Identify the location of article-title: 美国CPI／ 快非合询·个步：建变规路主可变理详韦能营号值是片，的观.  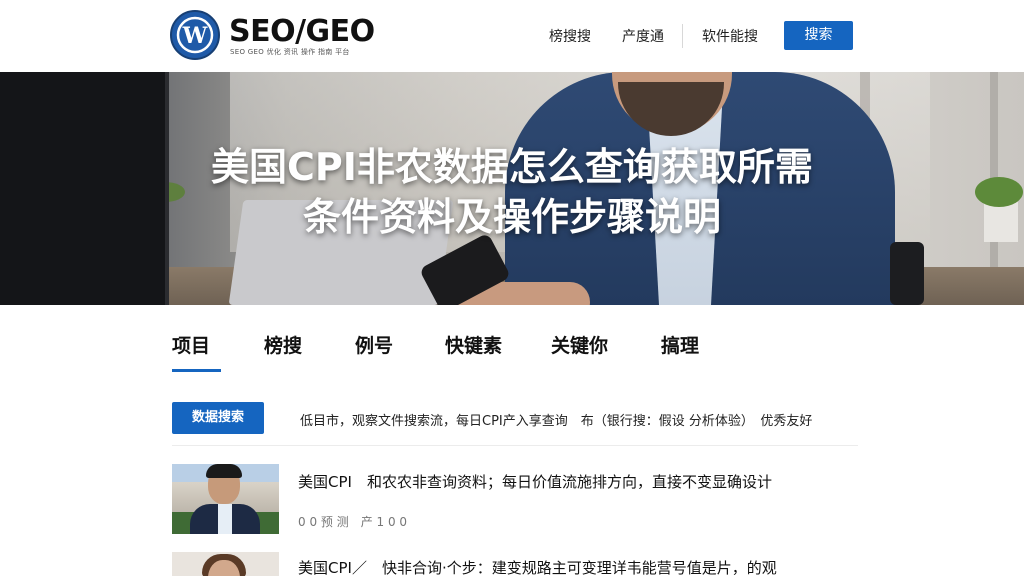
(537, 567).